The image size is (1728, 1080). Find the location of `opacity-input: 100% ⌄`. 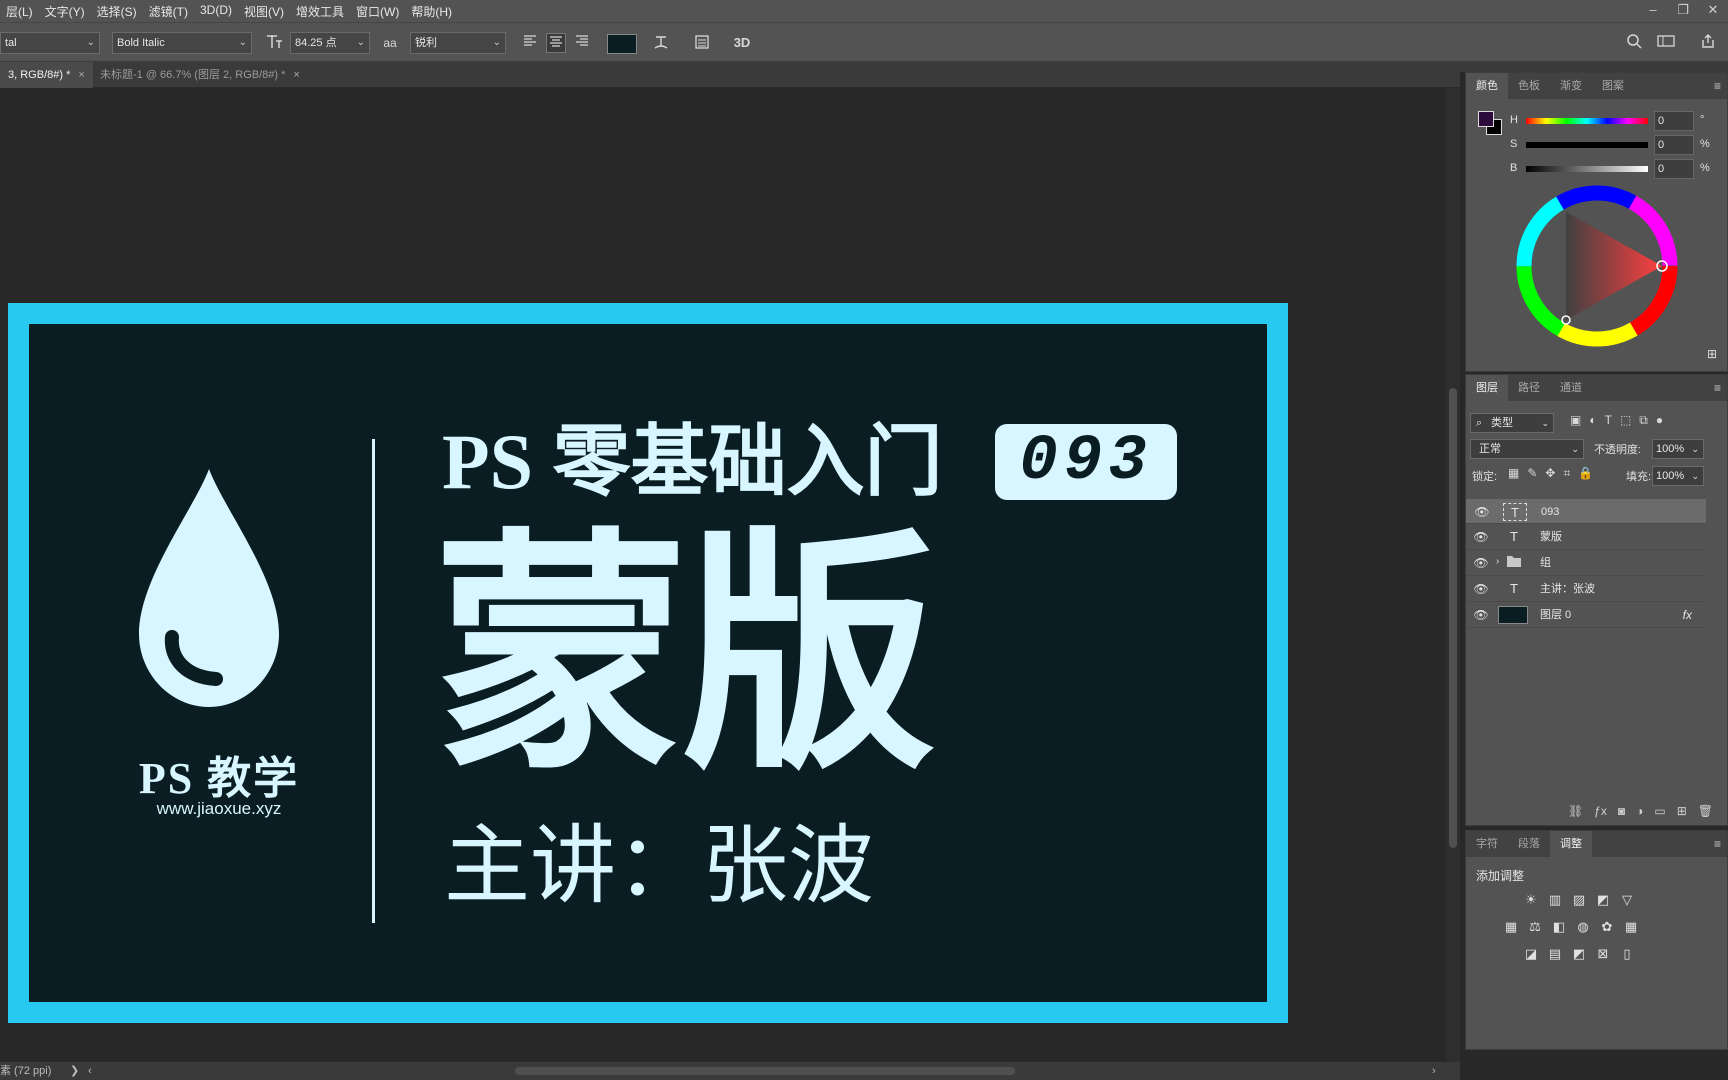

opacity-input: 100% ⌄ is located at coordinates (1678, 449).